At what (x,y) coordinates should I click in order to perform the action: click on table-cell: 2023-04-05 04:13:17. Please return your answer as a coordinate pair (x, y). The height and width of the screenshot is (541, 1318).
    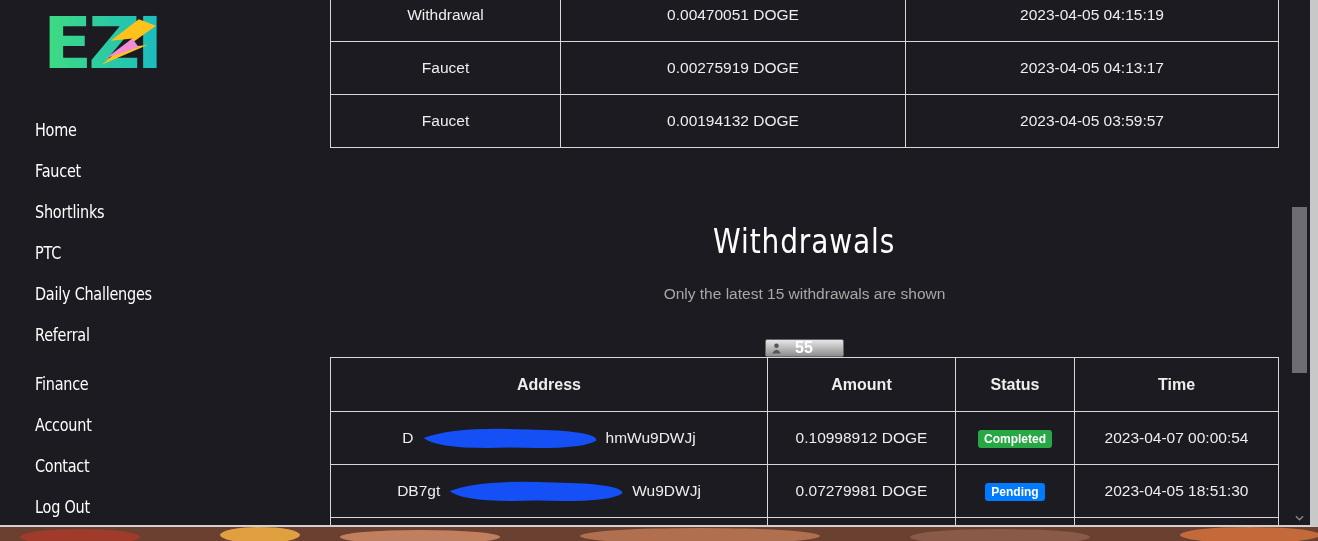
    Looking at the image, I should click on (1092, 68).